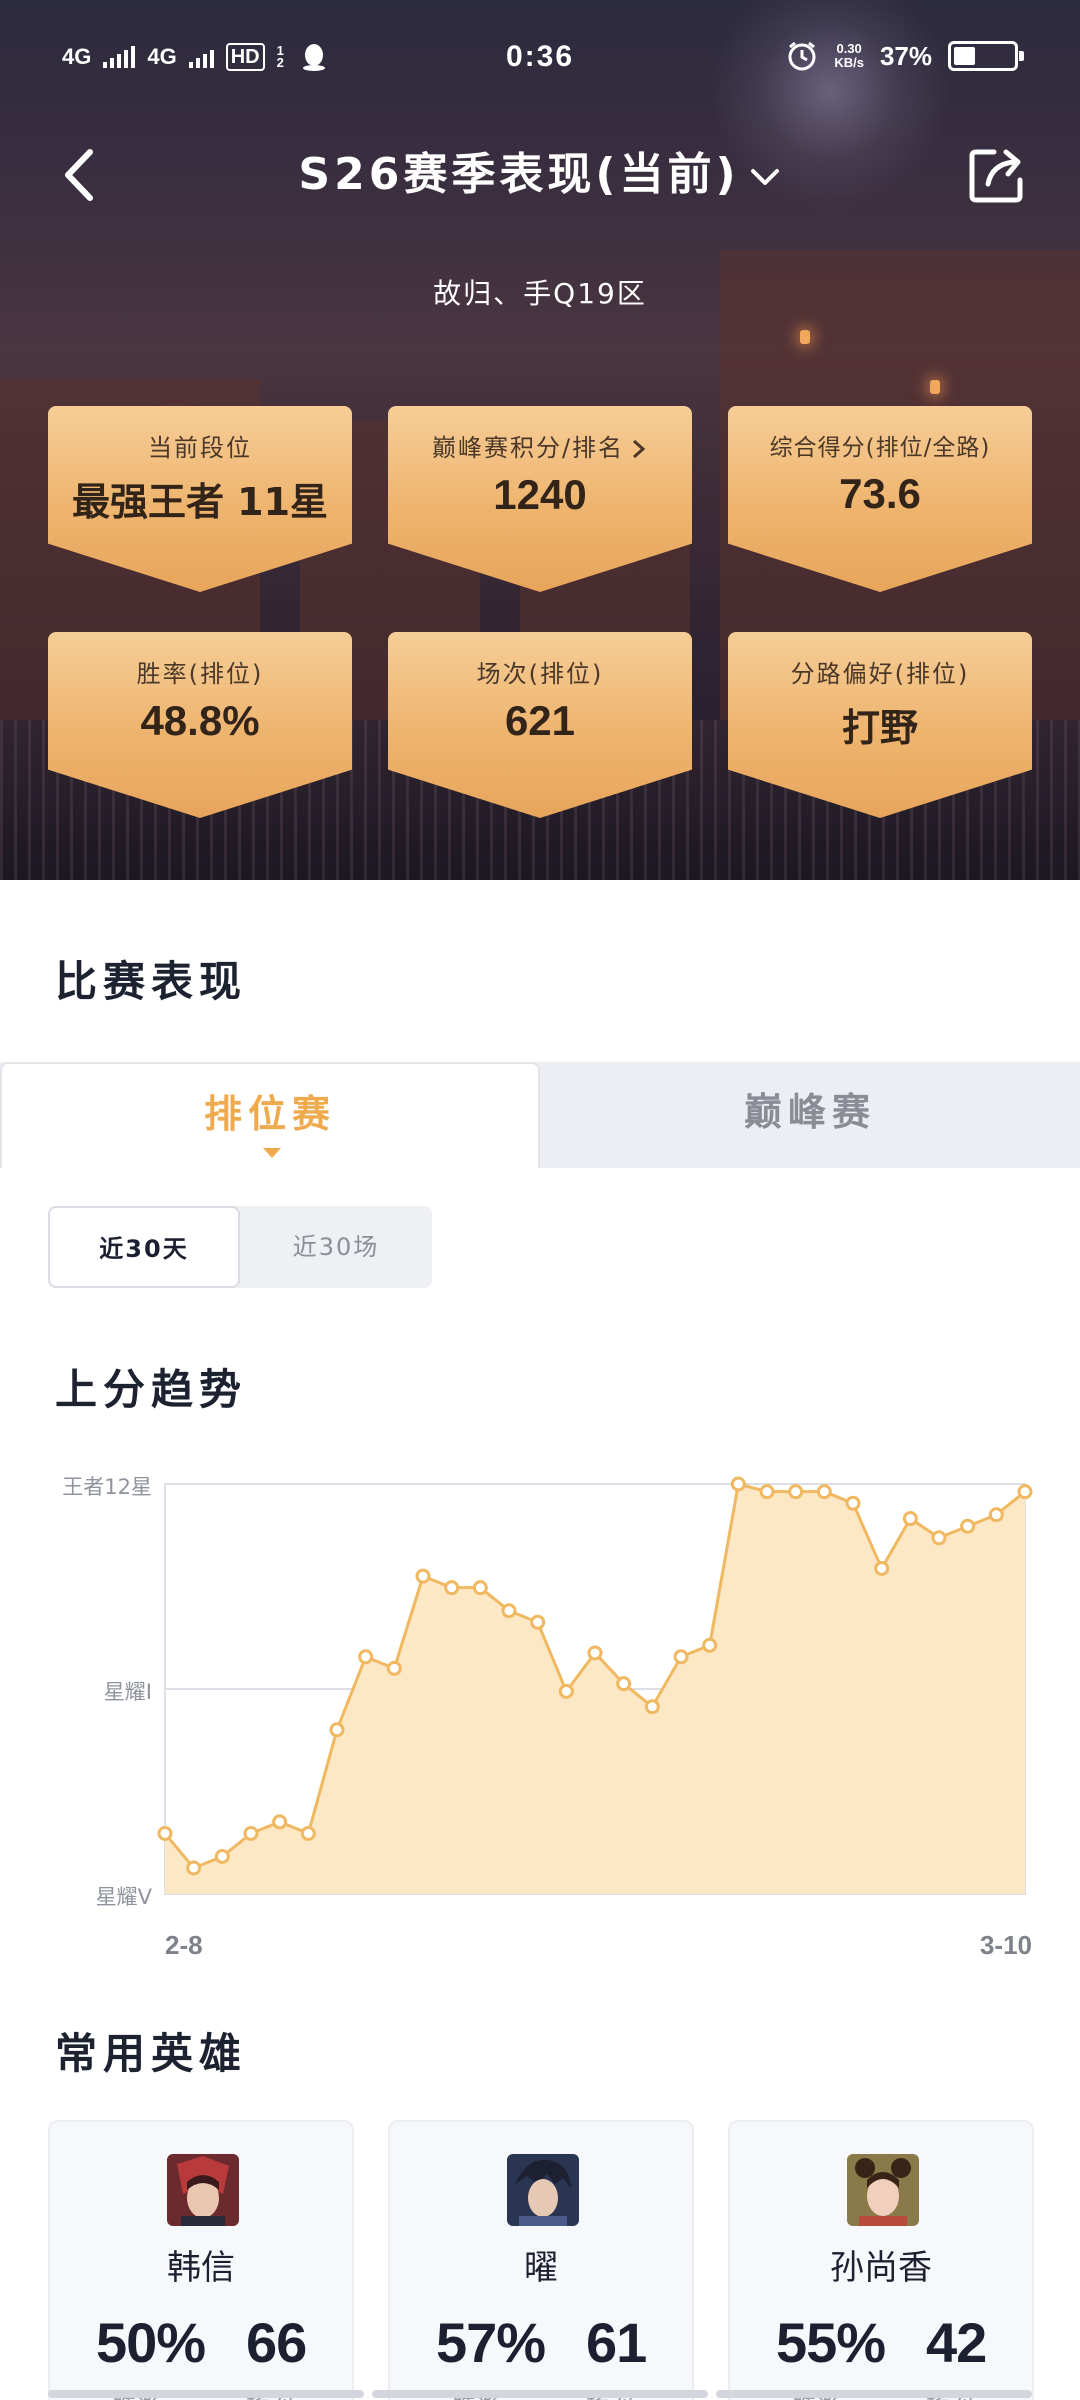  Describe the element at coordinates (810, 1115) in the screenshot. I see `tab-peak: 巅峰赛` at that location.